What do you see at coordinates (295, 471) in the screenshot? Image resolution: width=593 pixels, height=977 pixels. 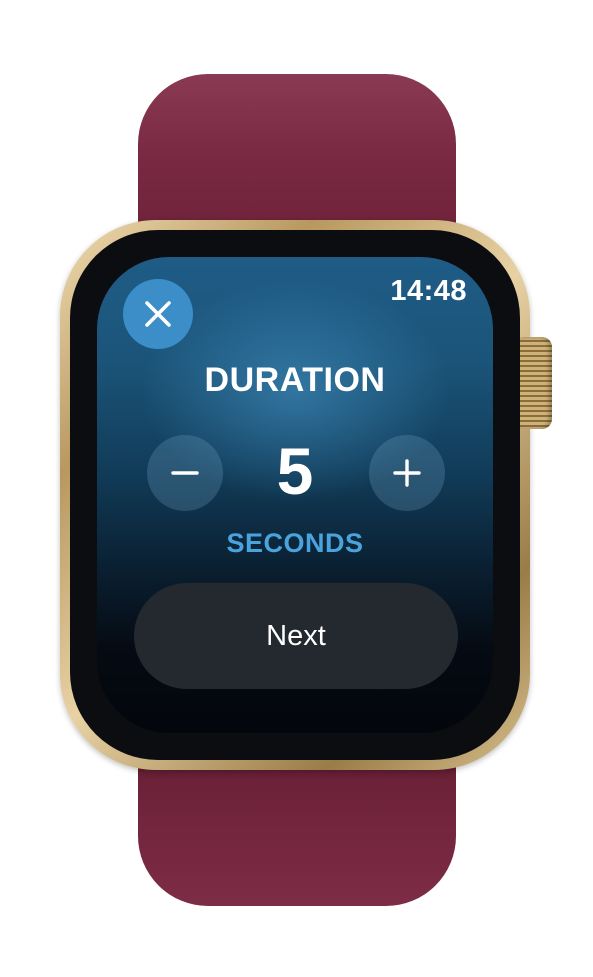 I see `duration-value: 5` at bounding box center [295, 471].